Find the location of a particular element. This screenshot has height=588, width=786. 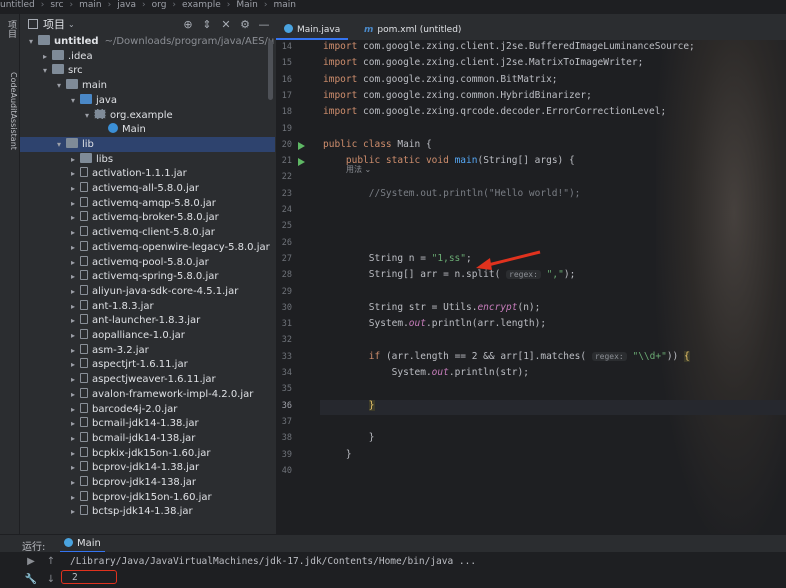

close-icon: ✕ is located at coordinates (226, 24).